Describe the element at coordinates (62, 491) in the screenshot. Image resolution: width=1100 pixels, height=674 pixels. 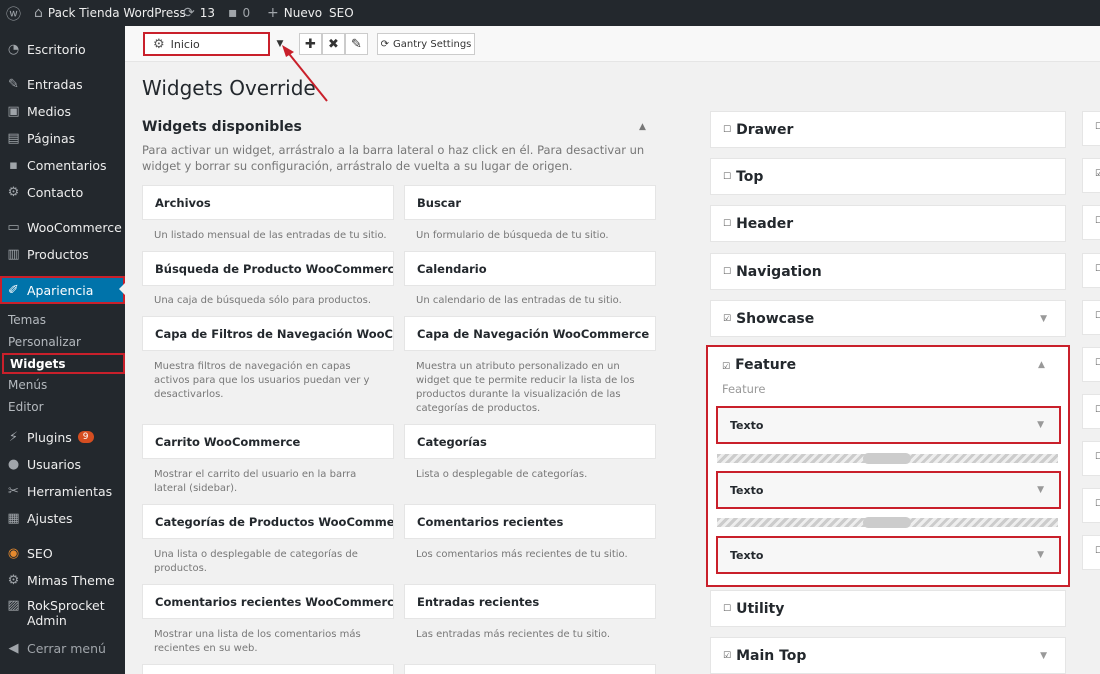
I see `menu-herramientas: ✂ Herramientas` at that location.